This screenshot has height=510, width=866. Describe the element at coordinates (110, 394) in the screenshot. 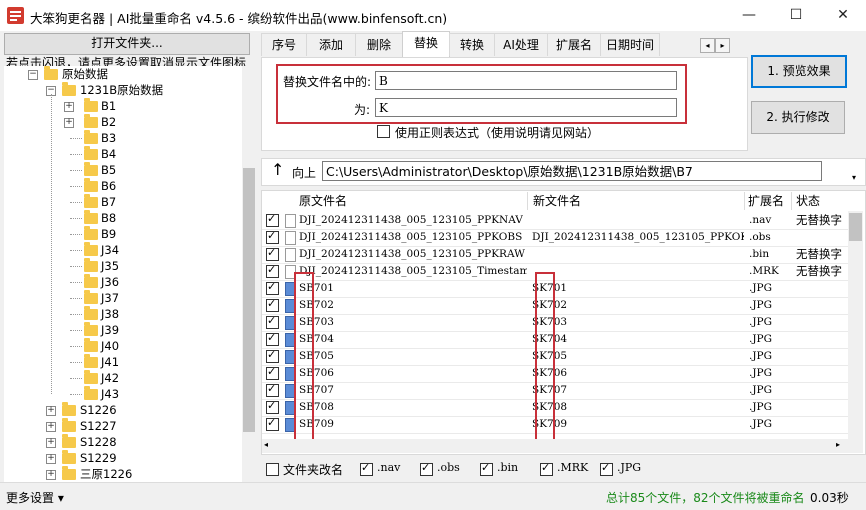

I see `tree-item-folder: J43` at that location.